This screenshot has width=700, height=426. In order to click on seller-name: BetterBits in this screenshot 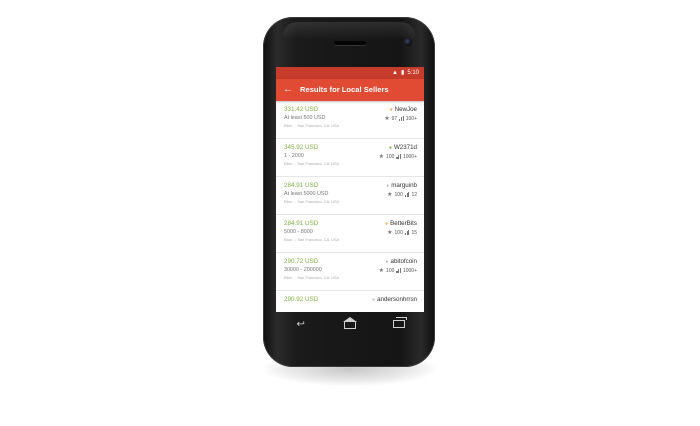, I will do `click(403, 223)`.